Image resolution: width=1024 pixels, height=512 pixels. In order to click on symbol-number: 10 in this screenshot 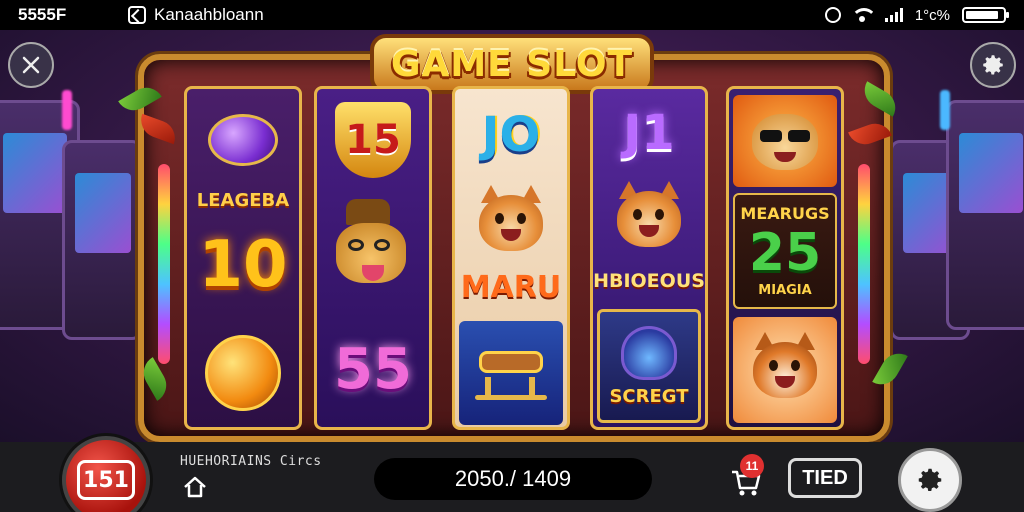, I will do `click(243, 265)`.